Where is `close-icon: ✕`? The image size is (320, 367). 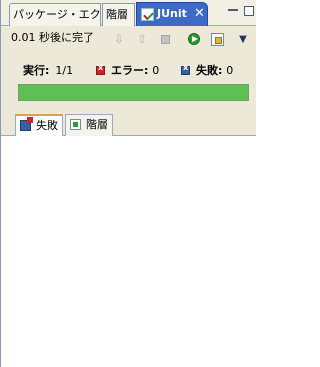
close-icon: ✕ is located at coordinates (199, 14).